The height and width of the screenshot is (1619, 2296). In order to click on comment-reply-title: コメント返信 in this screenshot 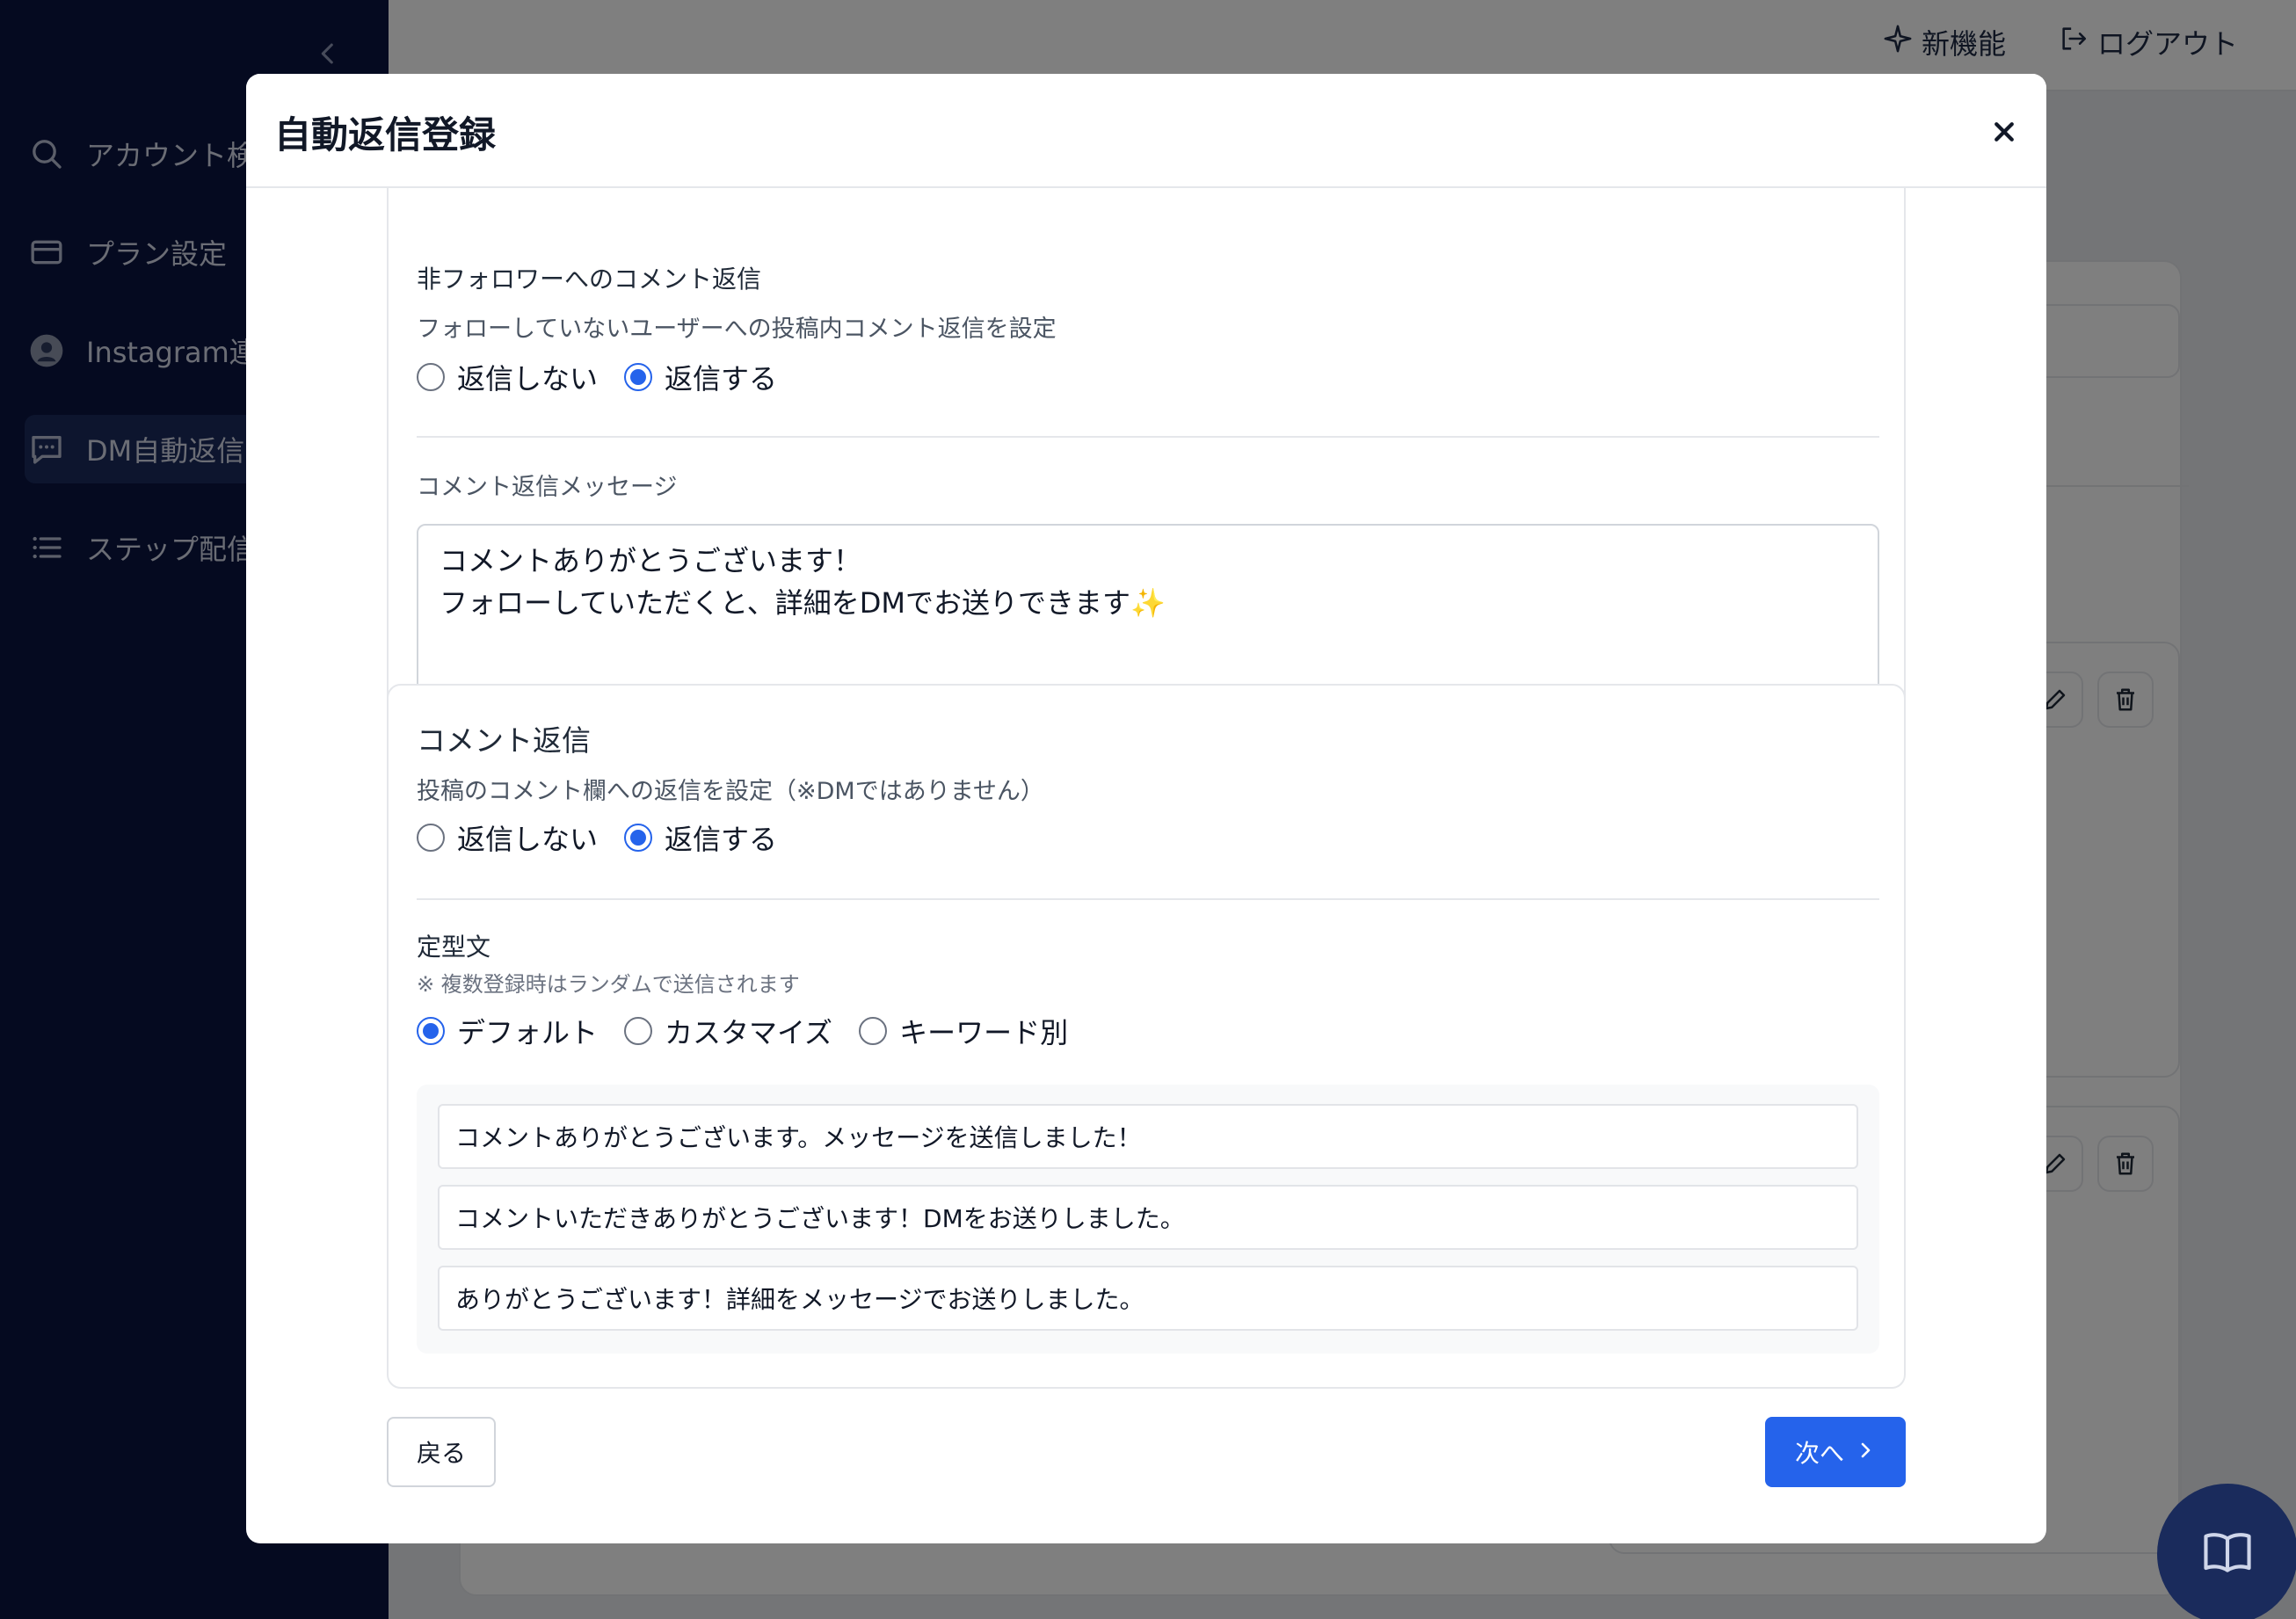, I will do `click(504, 740)`.